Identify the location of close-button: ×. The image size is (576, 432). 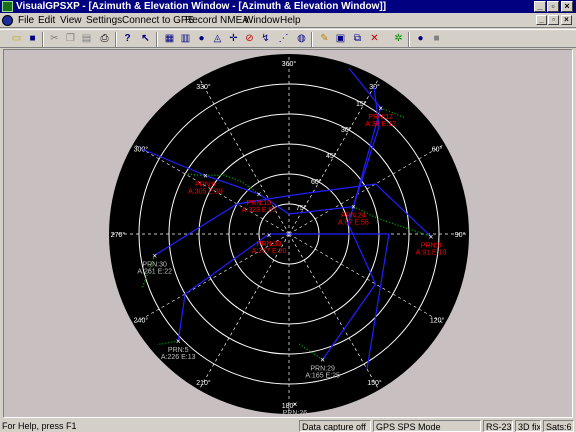
(567, 6).